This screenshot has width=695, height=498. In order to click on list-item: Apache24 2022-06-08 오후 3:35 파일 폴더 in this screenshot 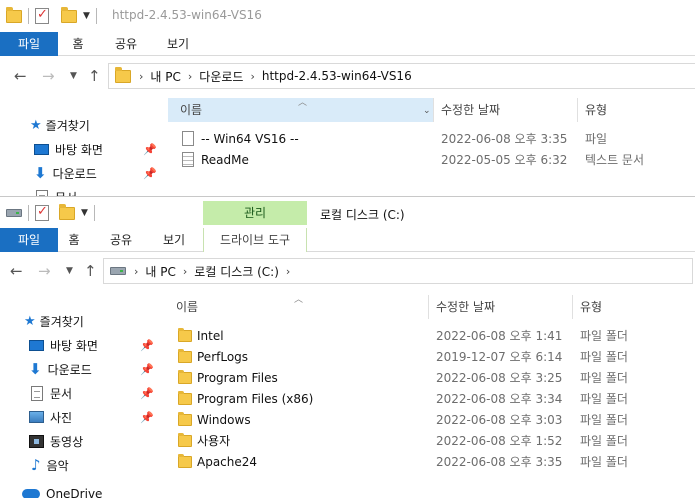, I will do `click(436, 461)`.